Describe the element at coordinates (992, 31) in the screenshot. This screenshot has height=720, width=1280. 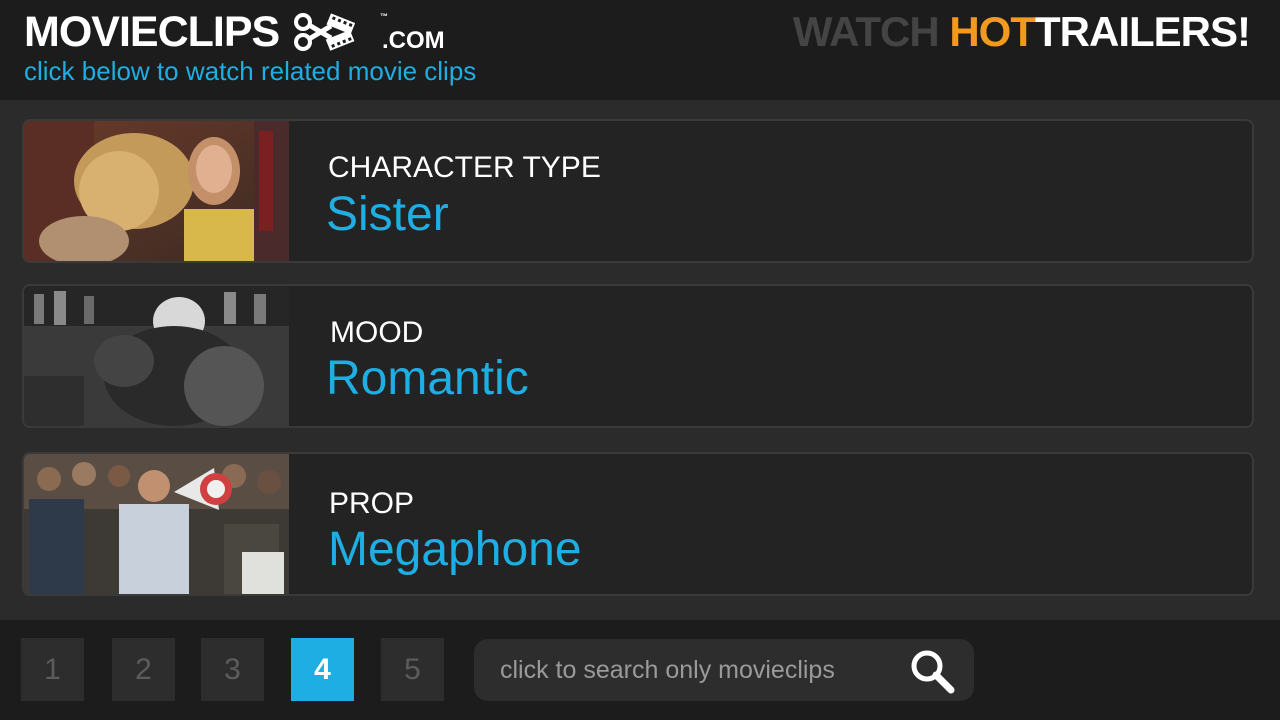
I see `promo-hot-text: HOT` at that location.